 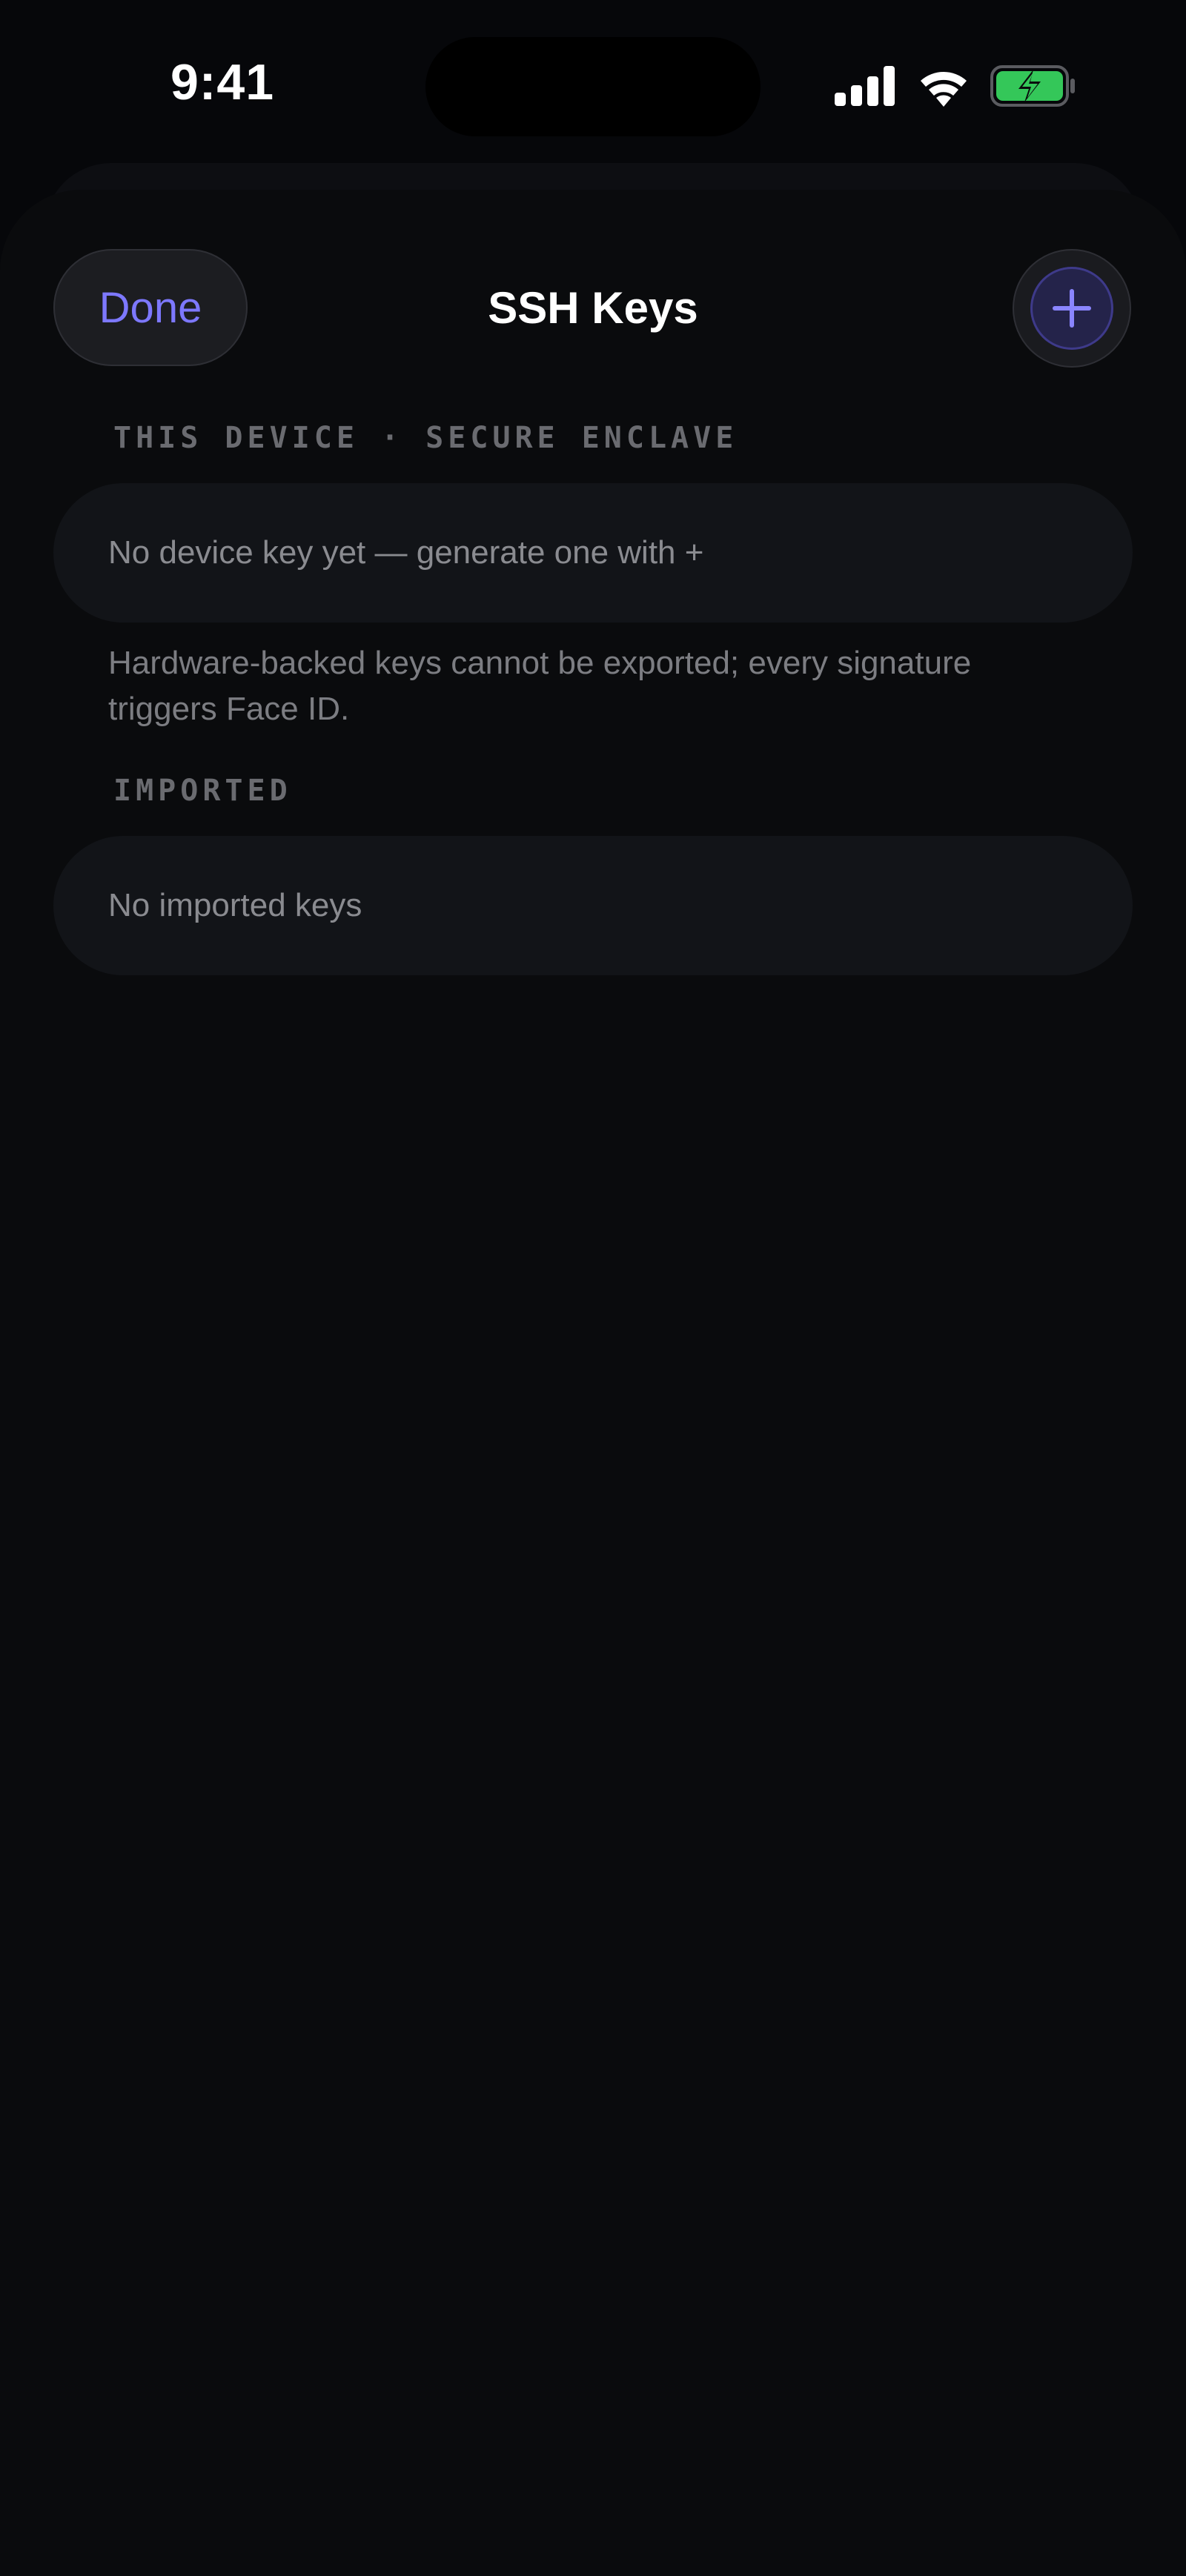 What do you see at coordinates (866, 86) in the screenshot?
I see `cellular-signal-icon` at bounding box center [866, 86].